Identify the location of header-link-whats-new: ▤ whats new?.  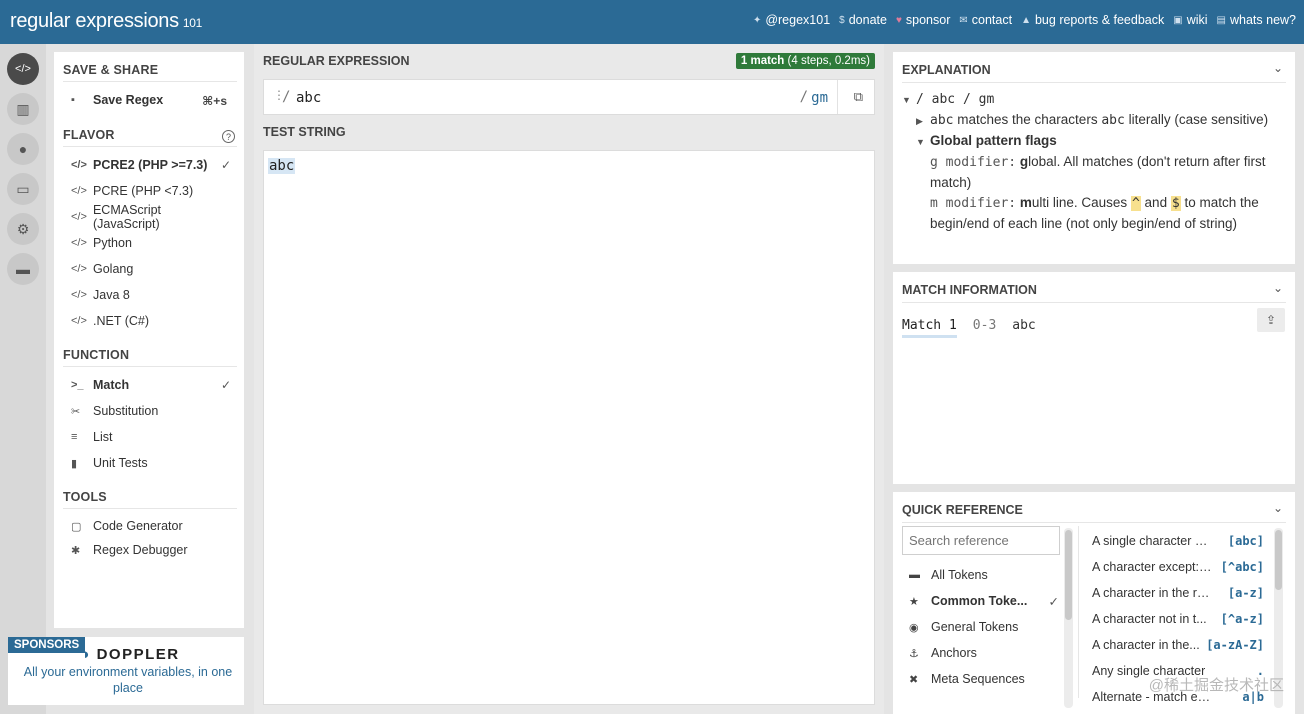
(1256, 20).